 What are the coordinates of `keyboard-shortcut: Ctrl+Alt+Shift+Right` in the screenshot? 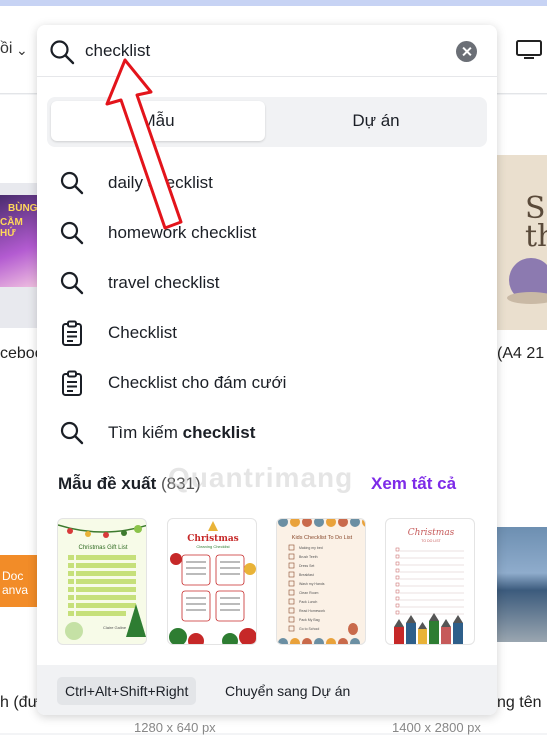 It's located at (127, 691).